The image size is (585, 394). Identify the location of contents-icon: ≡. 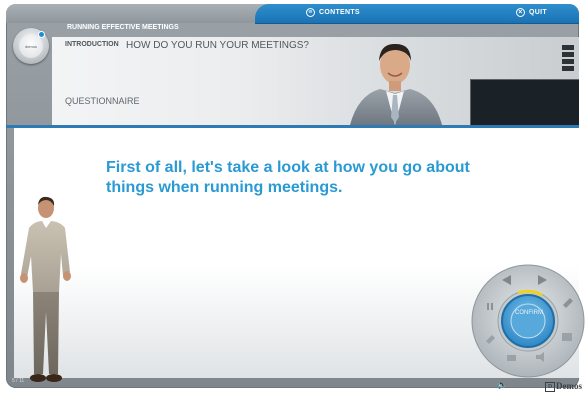
(310, 12).